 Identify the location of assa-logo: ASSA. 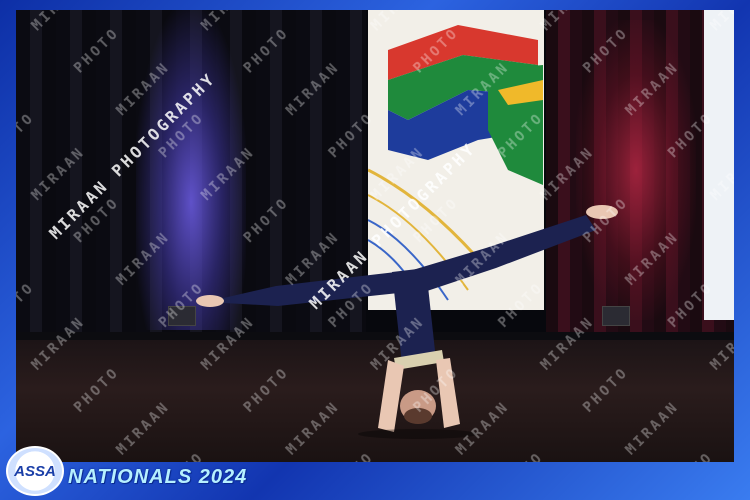
(35, 471).